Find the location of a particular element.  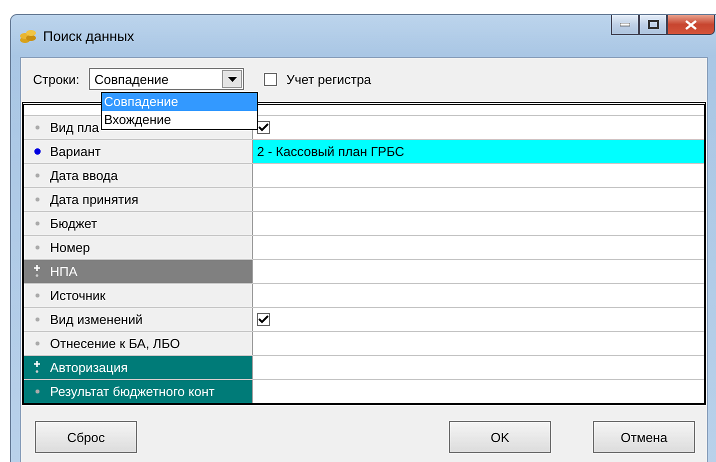

rows-label: Строки: is located at coordinates (56, 79).